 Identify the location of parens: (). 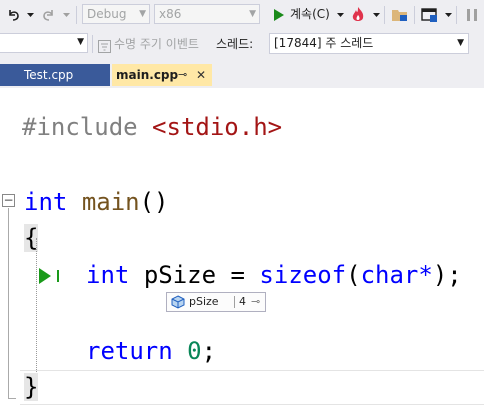
(154, 202).